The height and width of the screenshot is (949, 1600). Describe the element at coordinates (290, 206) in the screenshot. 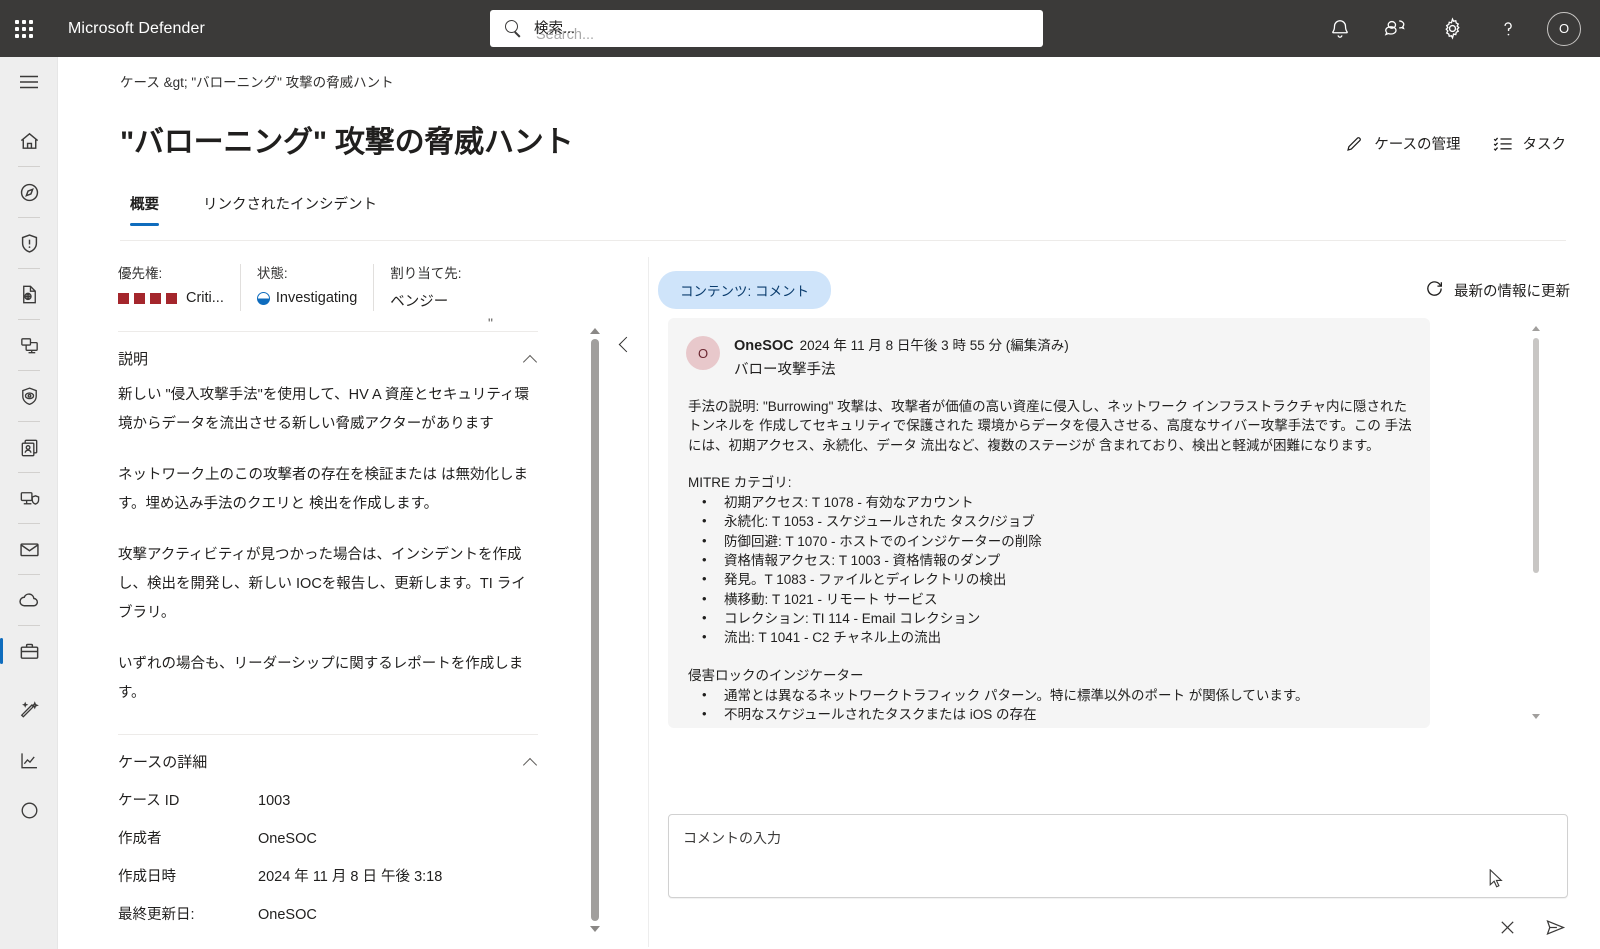

I see `tab-linked-incidents: リンクされたインシデント` at that location.